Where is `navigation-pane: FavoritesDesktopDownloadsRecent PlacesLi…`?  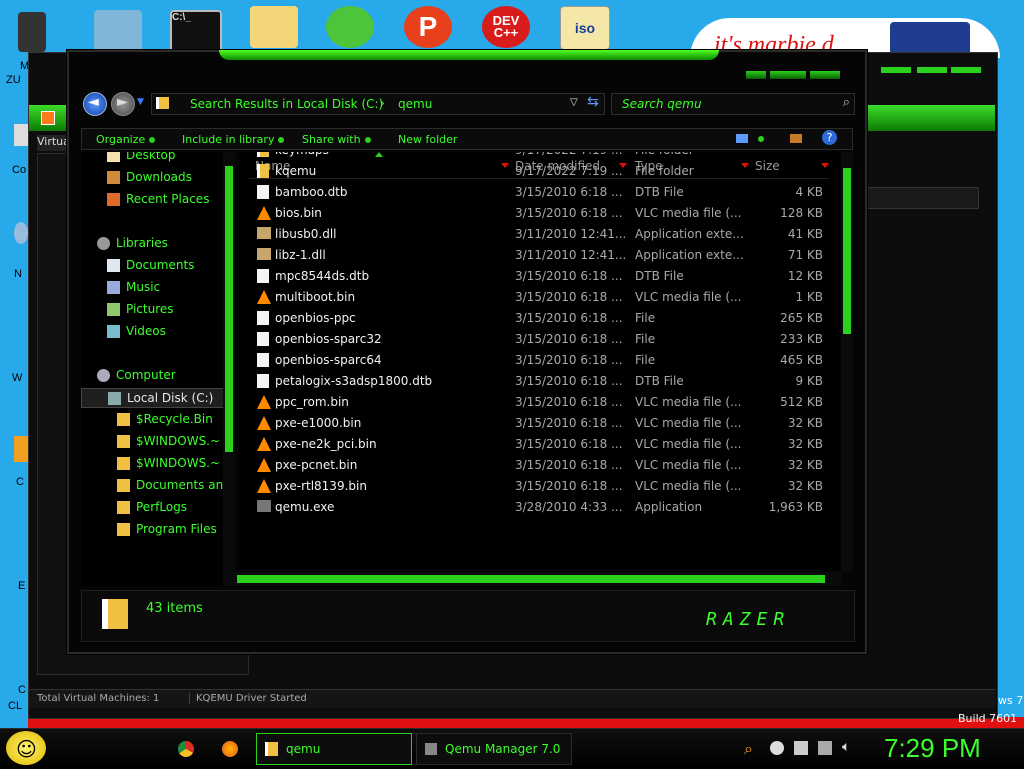
navigation-pane: FavoritesDesktopDownloadsRecent PlacesLi… is located at coordinates (158, 369).